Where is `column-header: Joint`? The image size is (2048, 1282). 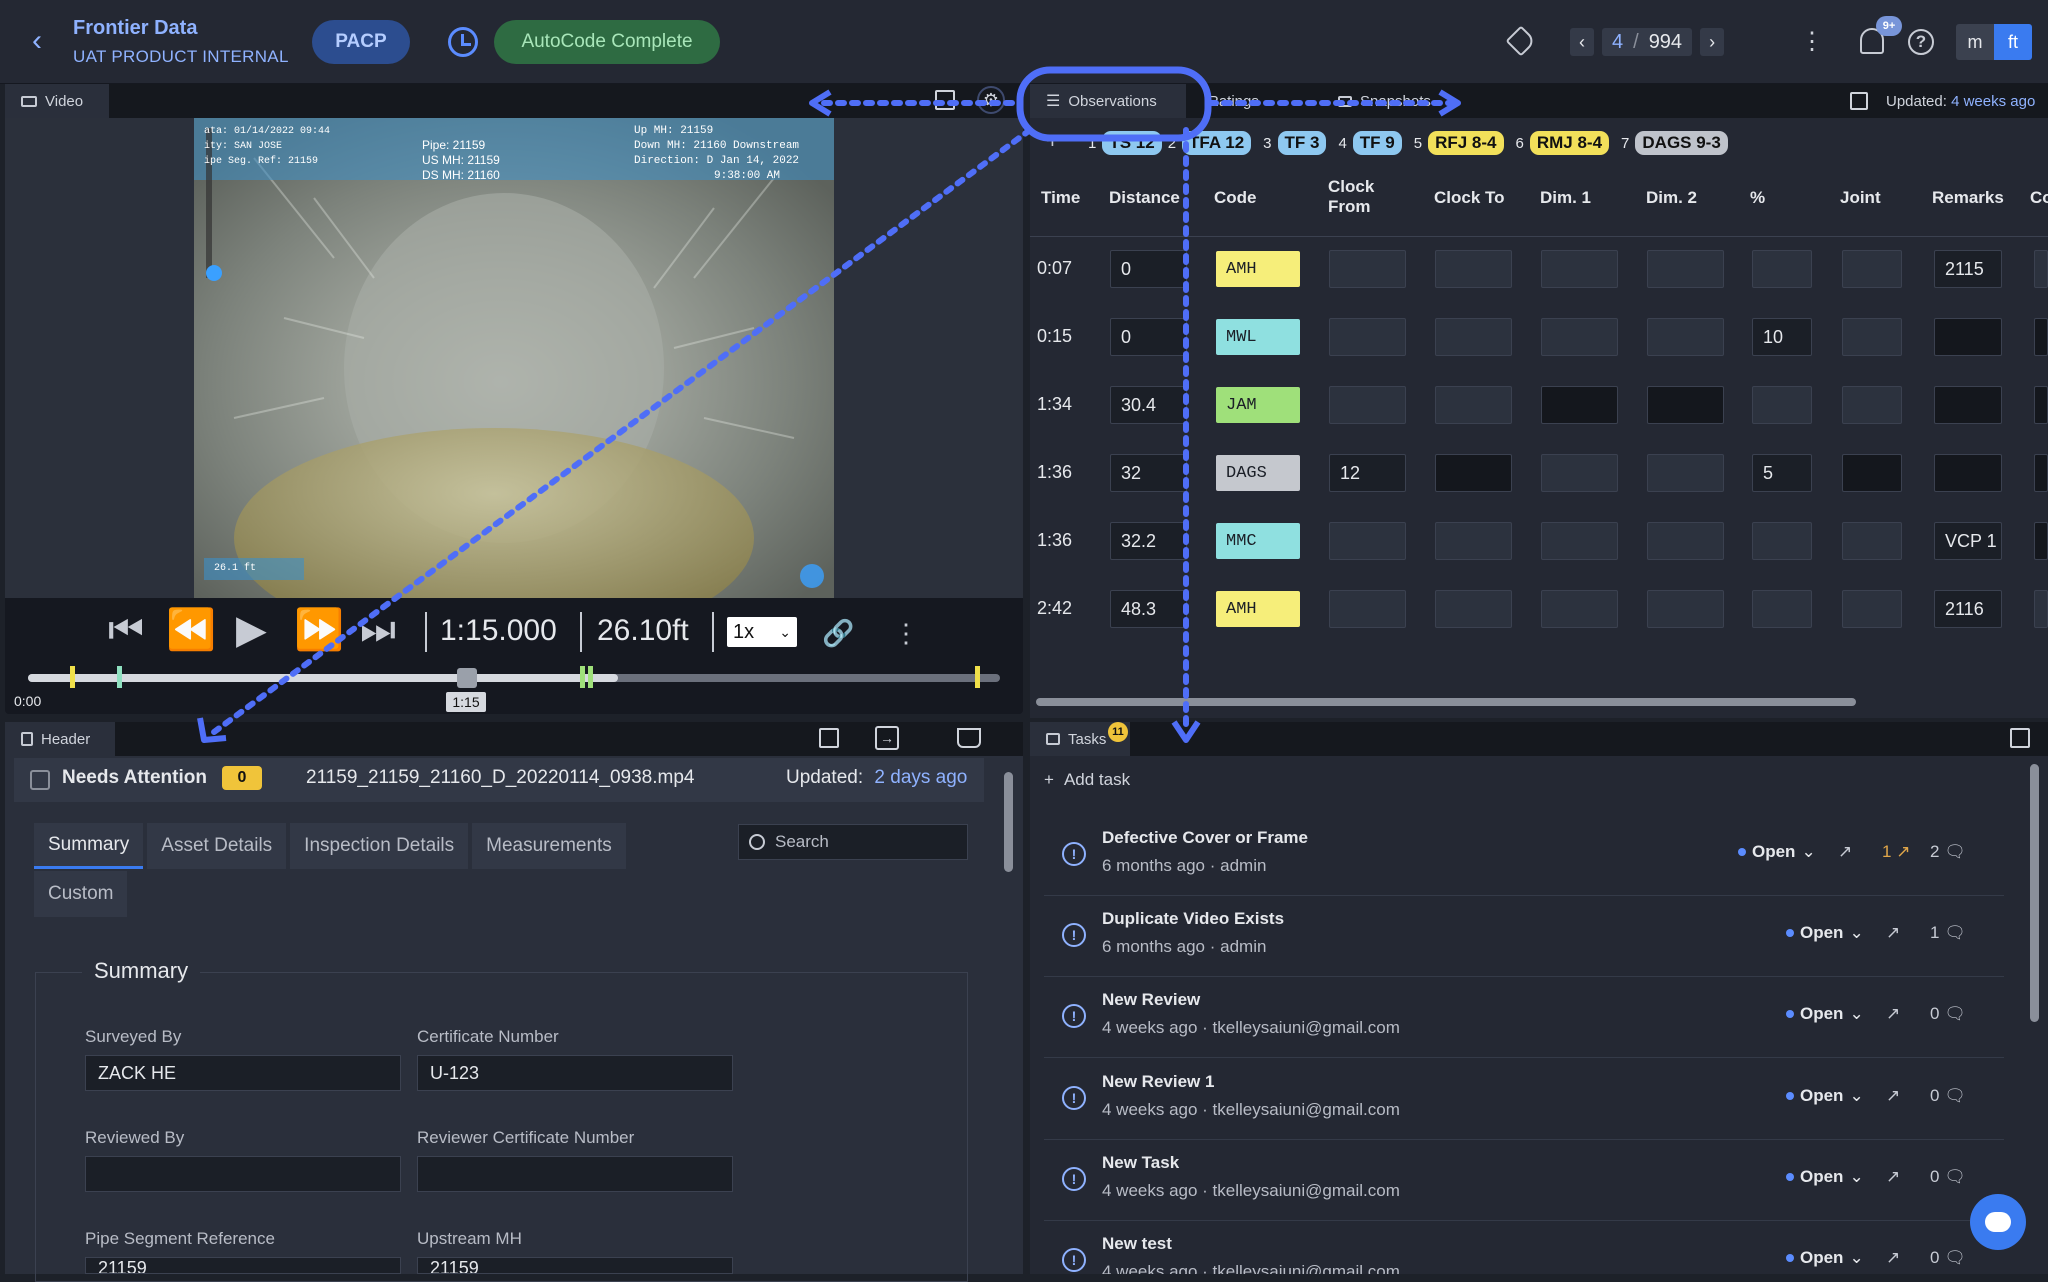
column-header: Joint is located at coordinates (1860, 198).